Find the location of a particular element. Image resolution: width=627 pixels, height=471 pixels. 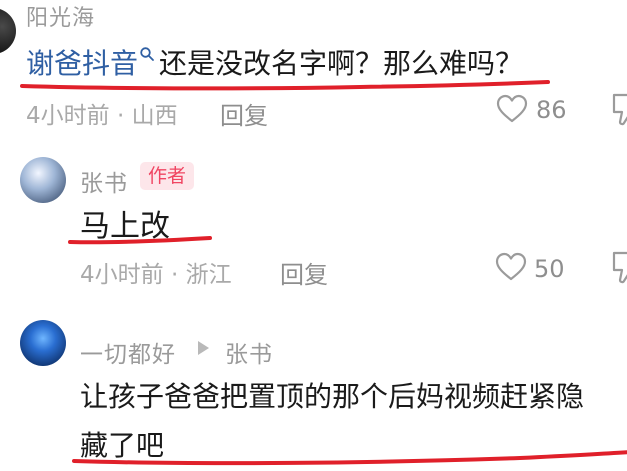

comment-text: 让孩子爸爸把置顶的那个后妈视频赶紧隐 is located at coordinates (332, 396).